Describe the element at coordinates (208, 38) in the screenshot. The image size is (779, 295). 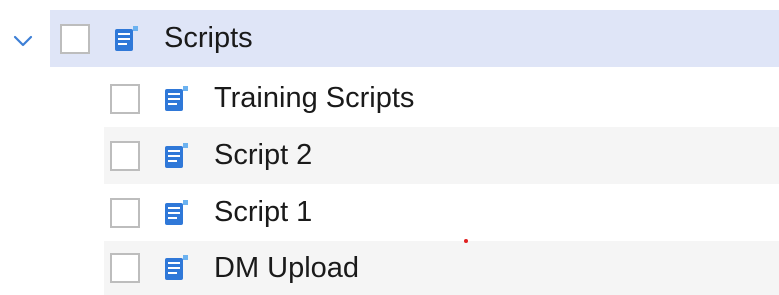
I see `tree-node-label: Scripts` at that location.